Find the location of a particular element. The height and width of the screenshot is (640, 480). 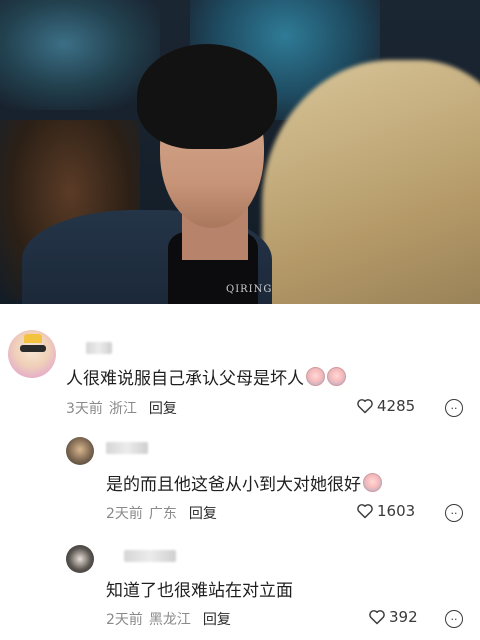

comment-text: 知道了也很难站在对立面 is located at coordinates (199, 591).